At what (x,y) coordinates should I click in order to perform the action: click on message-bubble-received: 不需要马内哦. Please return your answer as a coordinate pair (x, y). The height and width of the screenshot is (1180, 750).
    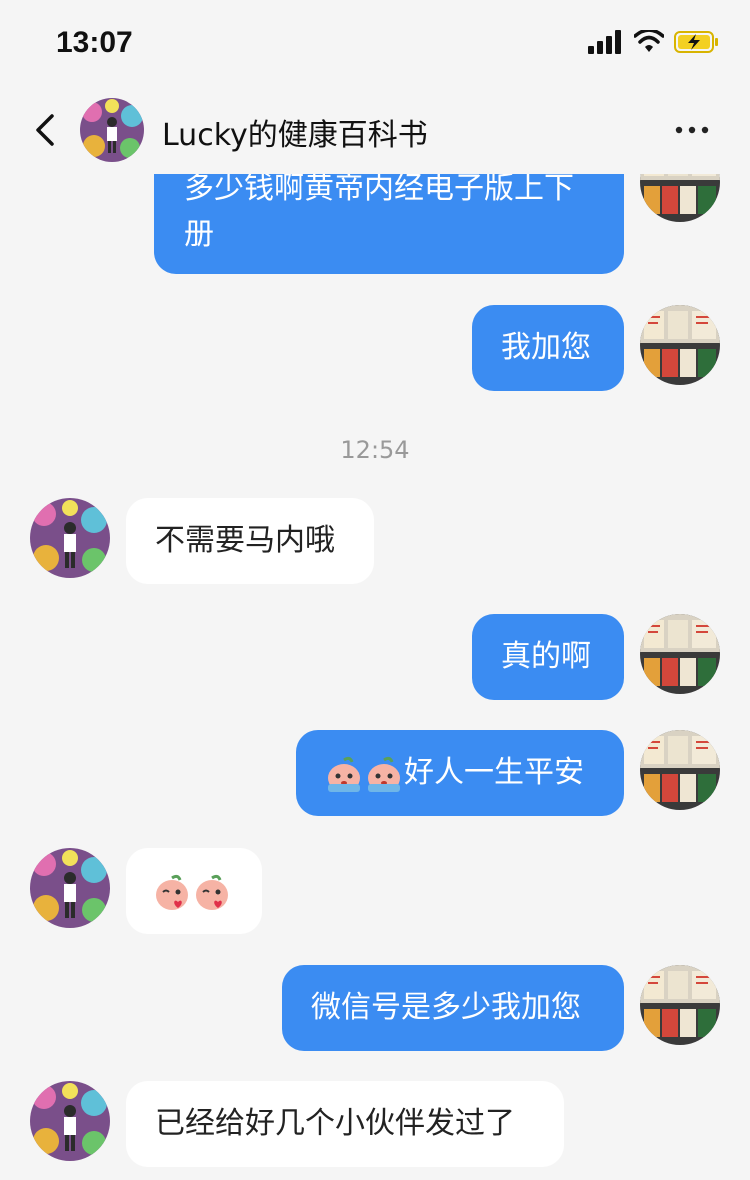
    Looking at the image, I should click on (250, 541).